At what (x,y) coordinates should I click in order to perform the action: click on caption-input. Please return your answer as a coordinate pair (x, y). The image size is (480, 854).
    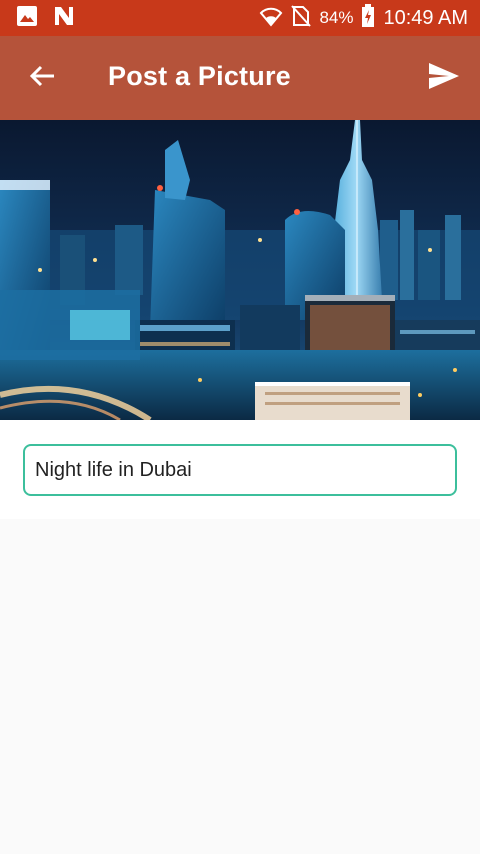
    Looking at the image, I should click on (240, 470).